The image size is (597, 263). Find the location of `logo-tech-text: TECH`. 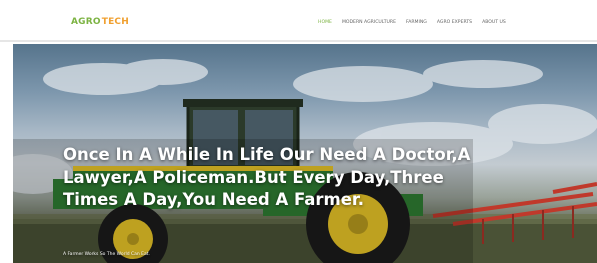

logo-tech-text: TECH is located at coordinates (115, 22).